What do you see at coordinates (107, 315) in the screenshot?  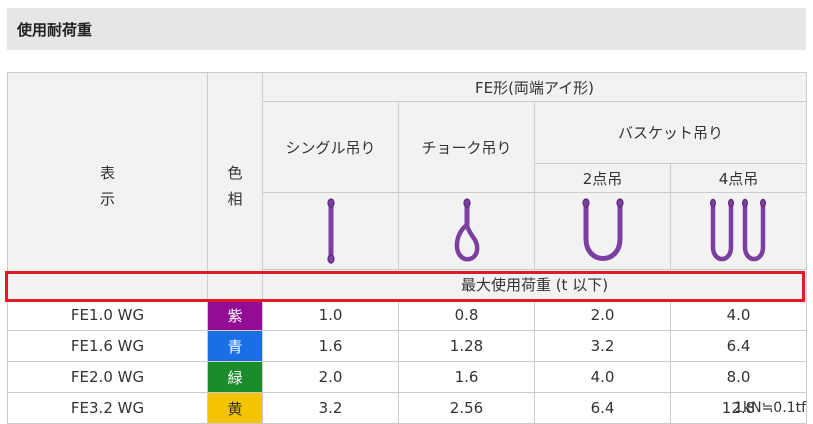 I see `model-cell: FE1.0 WG` at bounding box center [107, 315].